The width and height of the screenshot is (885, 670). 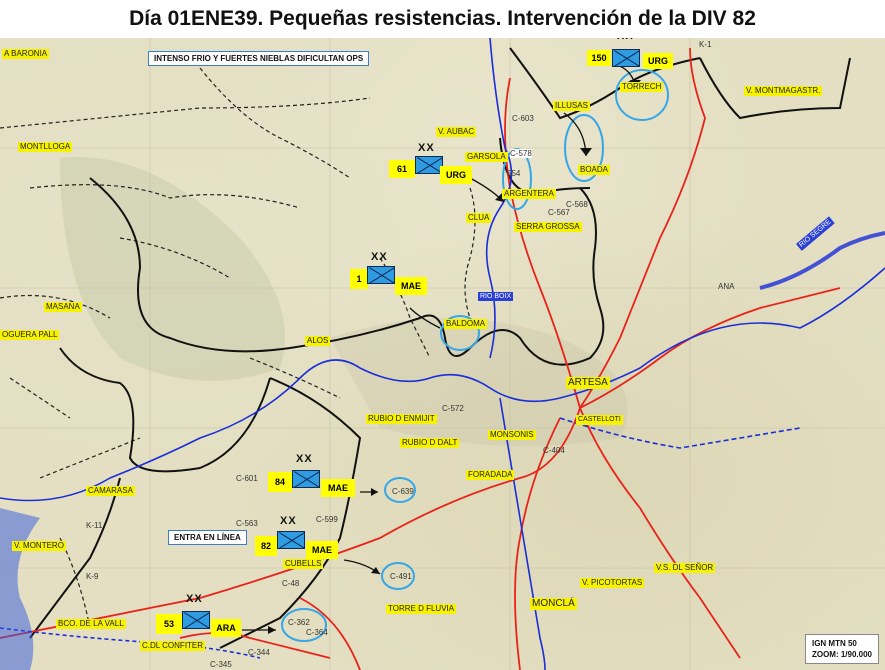 I want to click on place-label: TORRECH, so click(x=642, y=87).